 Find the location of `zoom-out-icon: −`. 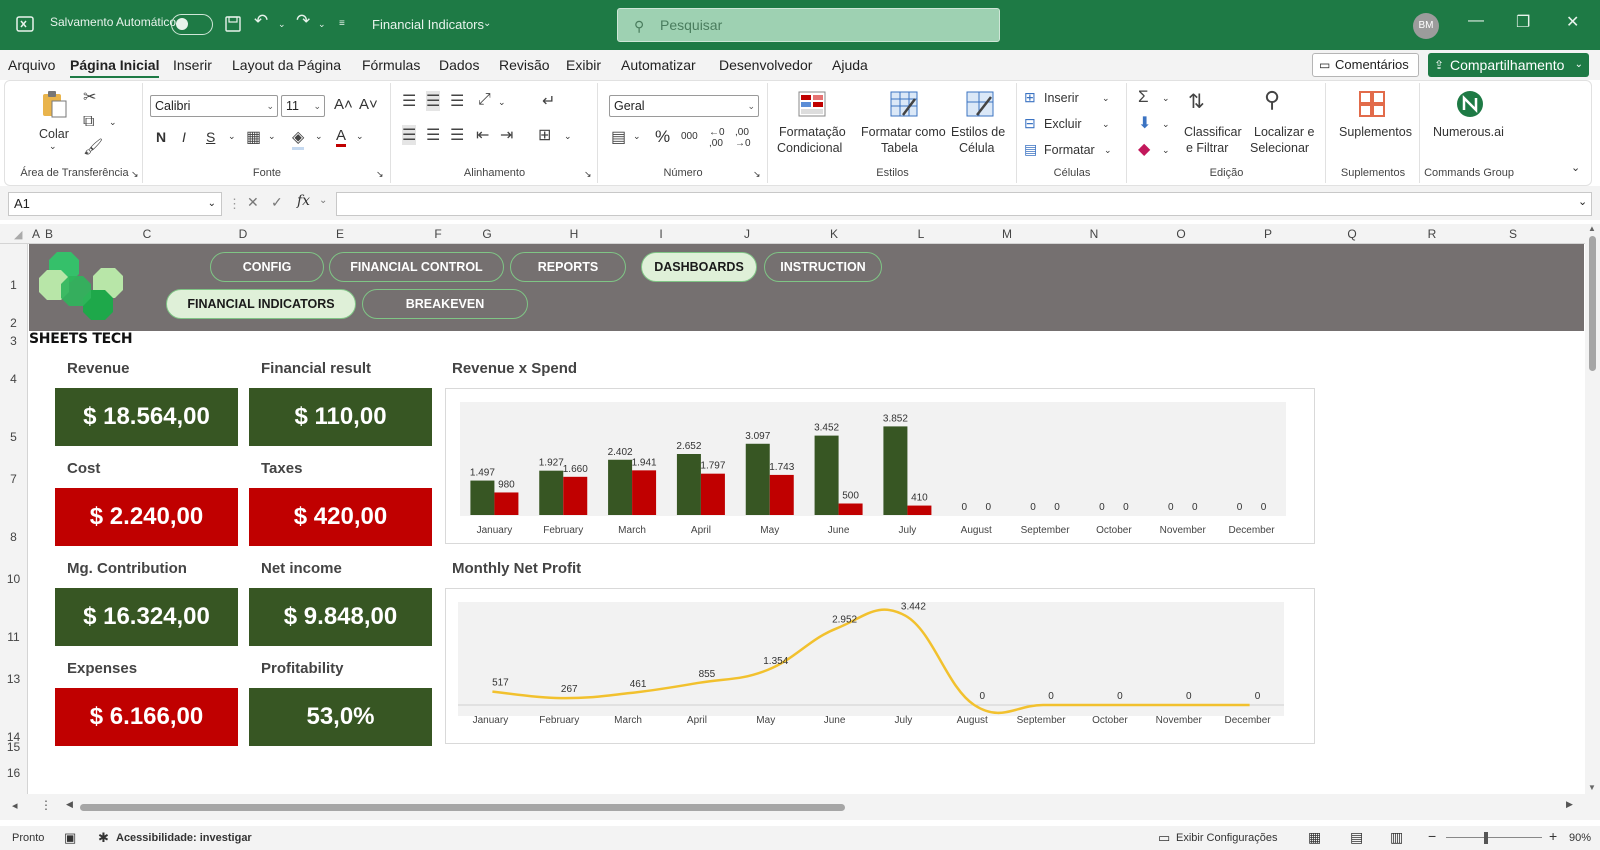

zoom-out-icon: − is located at coordinates (1432, 836).